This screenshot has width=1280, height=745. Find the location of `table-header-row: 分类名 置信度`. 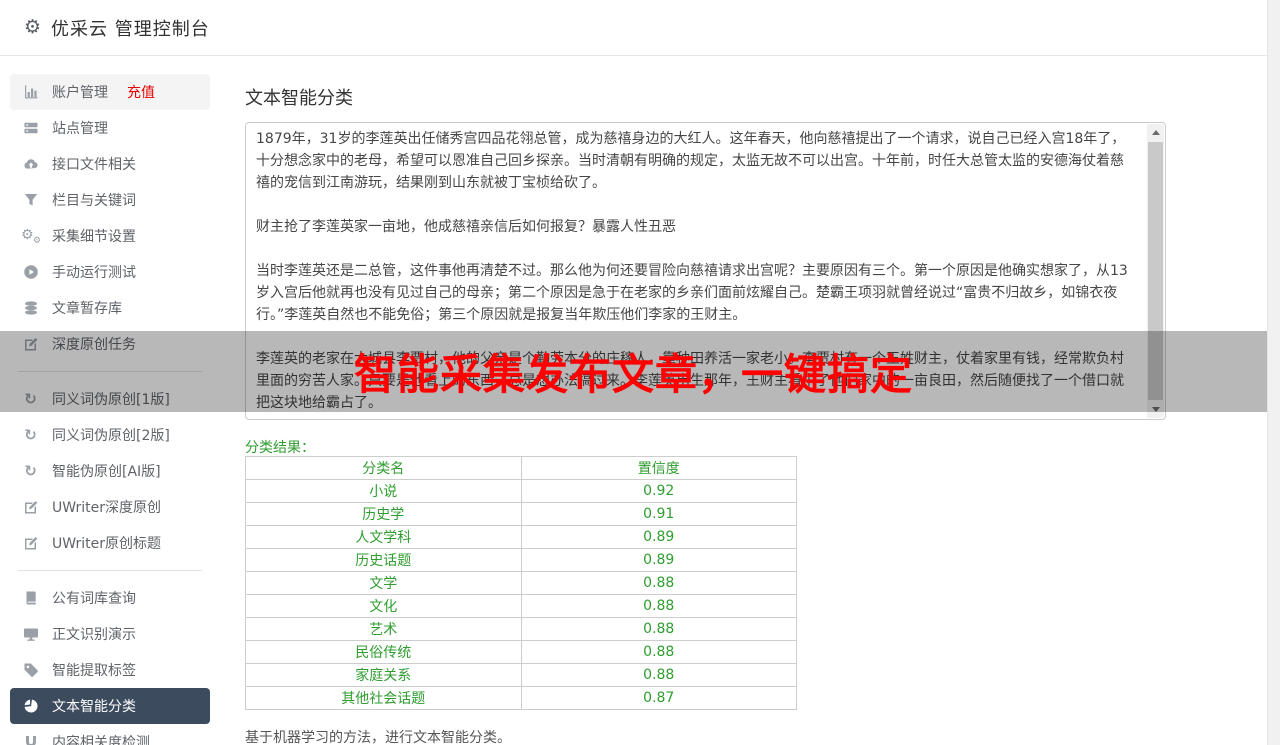

table-header-row: 分类名 置信度 is located at coordinates (521, 468).